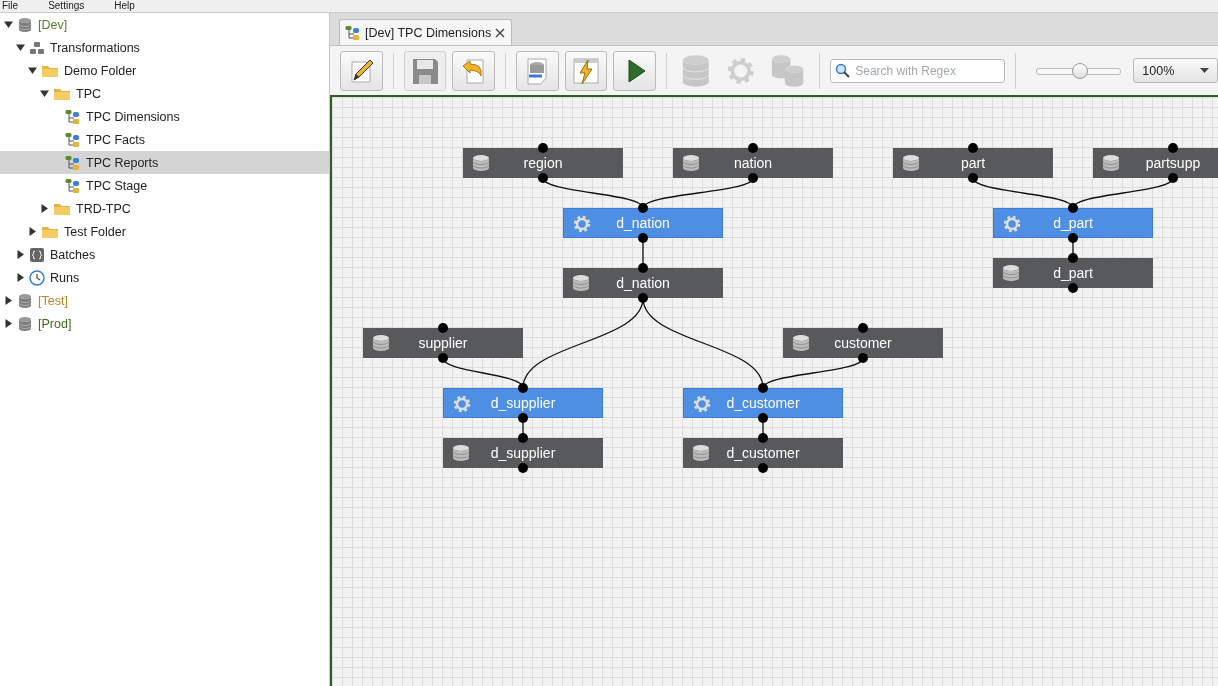 The height and width of the screenshot is (686, 1218). I want to click on tree-item: Batches, so click(164, 254).